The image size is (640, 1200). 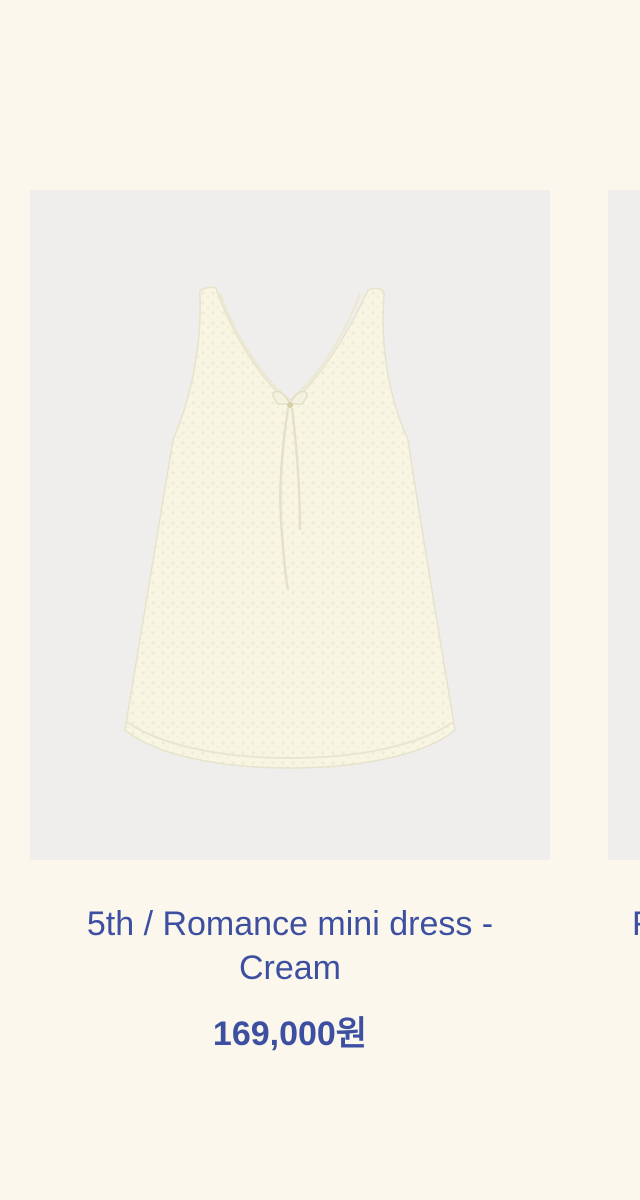 I want to click on next-product-name: F, so click(x=624, y=924).